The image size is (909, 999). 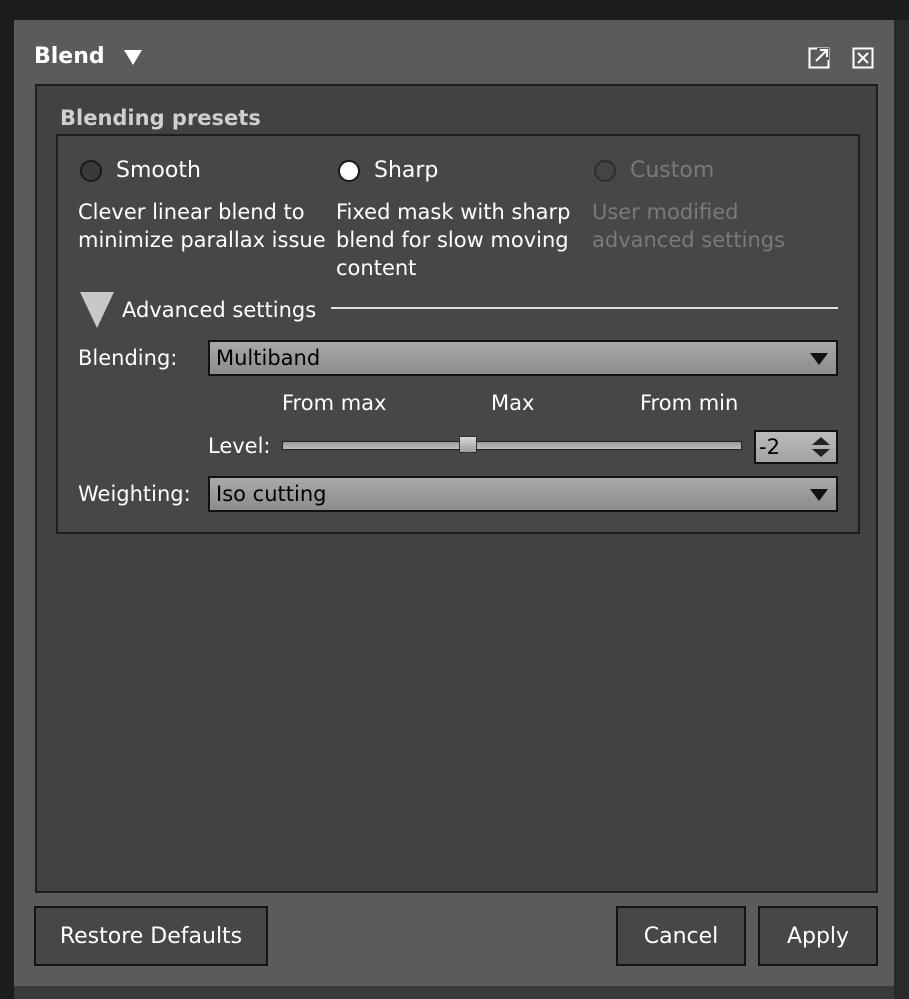 I want to click on radio-custom-label: Custom, so click(x=672, y=170).